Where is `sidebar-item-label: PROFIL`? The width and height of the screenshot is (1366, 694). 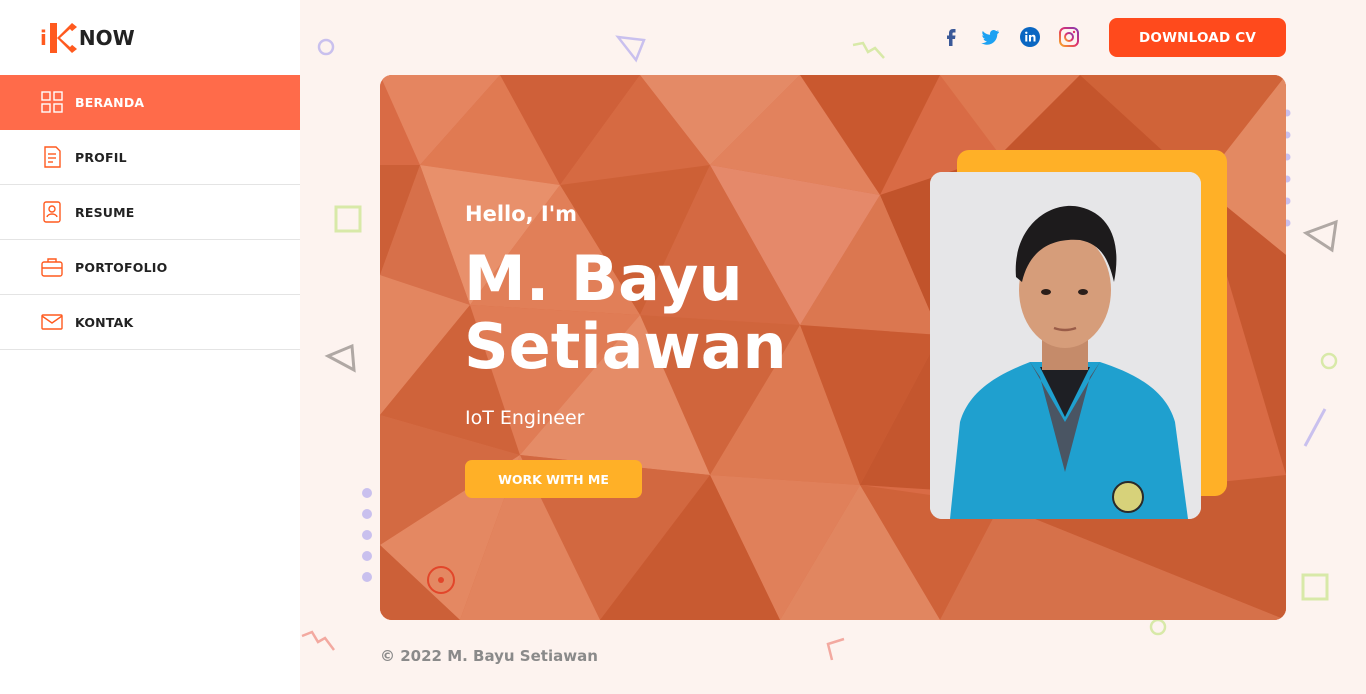
sidebar-item-label: PROFIL is located at coordinates (101, 157).